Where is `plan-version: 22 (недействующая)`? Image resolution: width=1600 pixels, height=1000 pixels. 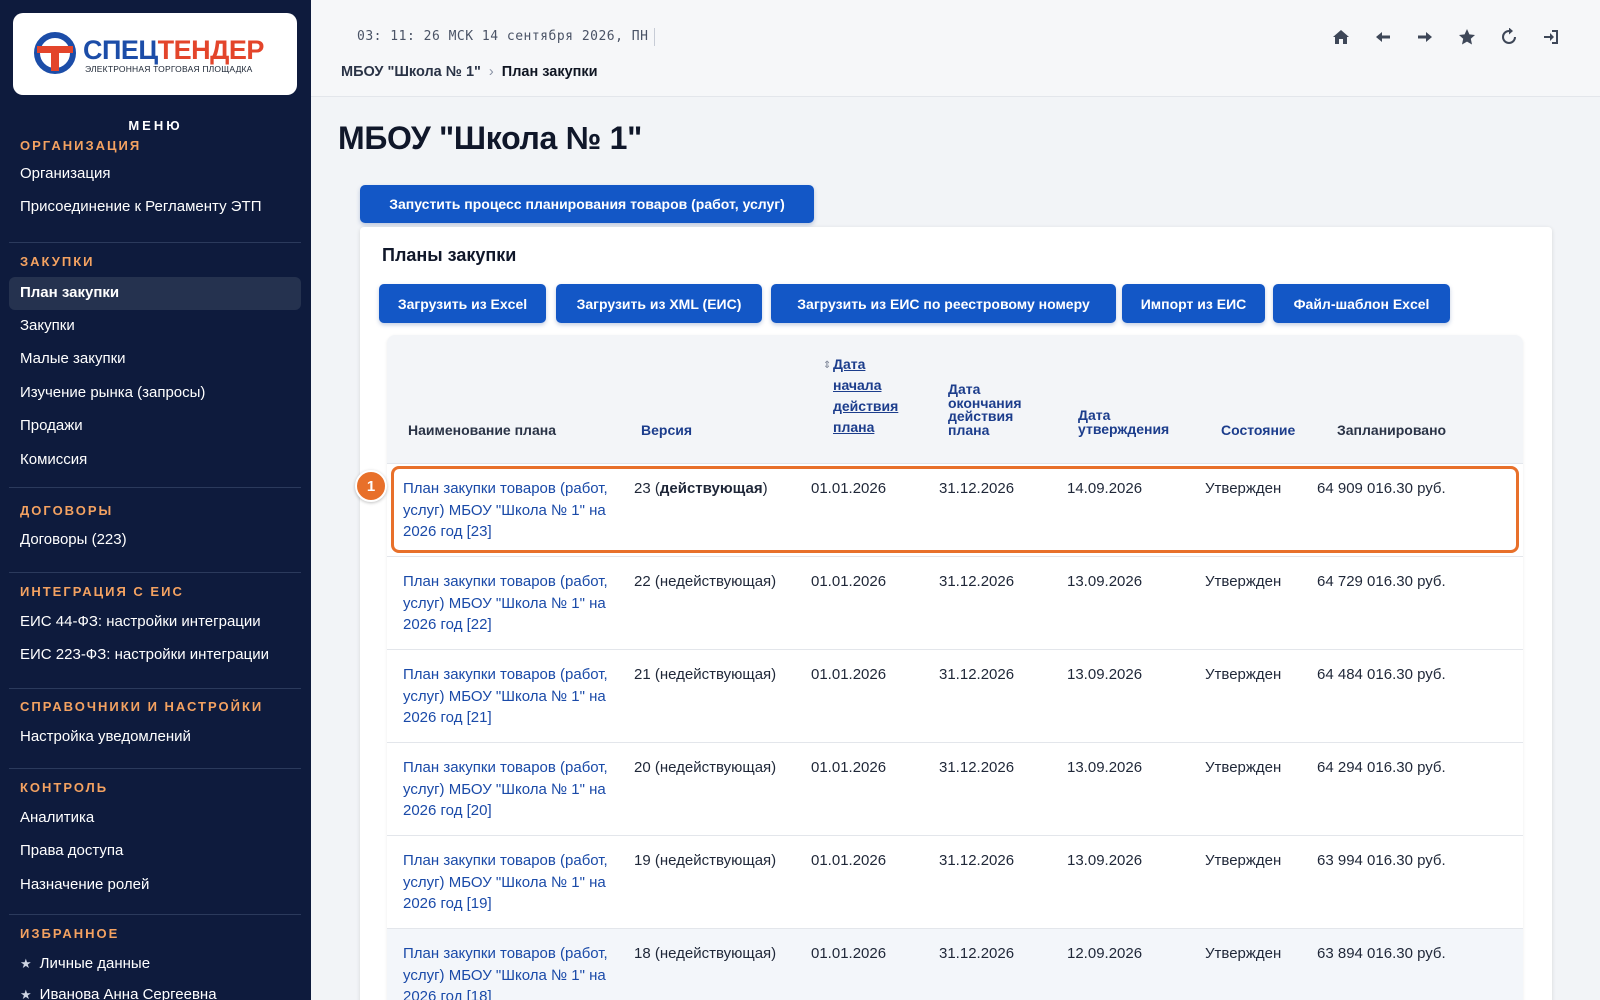 plan-version: 22 (недействующая) is located at coordinates (705, 581).